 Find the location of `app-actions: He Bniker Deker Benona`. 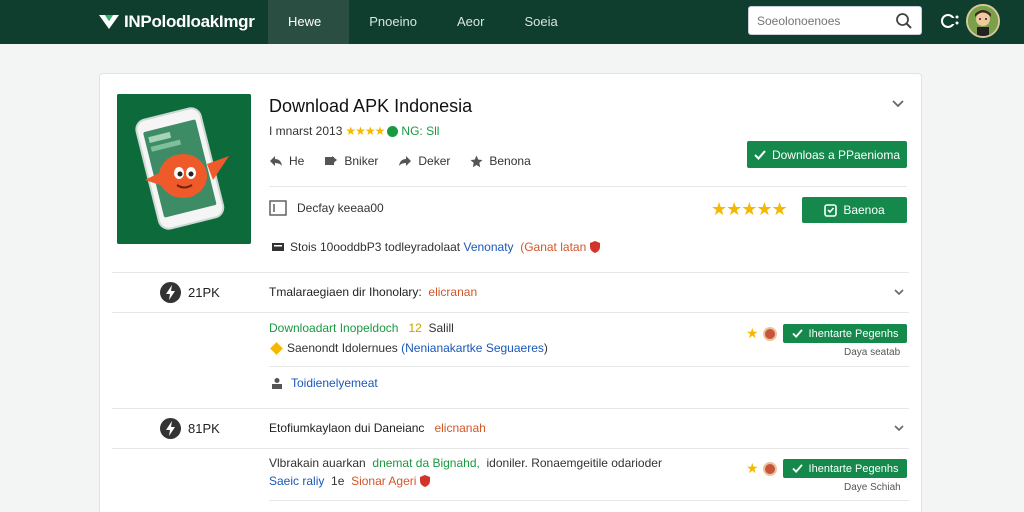

app-actions: He Bniker Deker Benona is located at coordinates (410, 161).